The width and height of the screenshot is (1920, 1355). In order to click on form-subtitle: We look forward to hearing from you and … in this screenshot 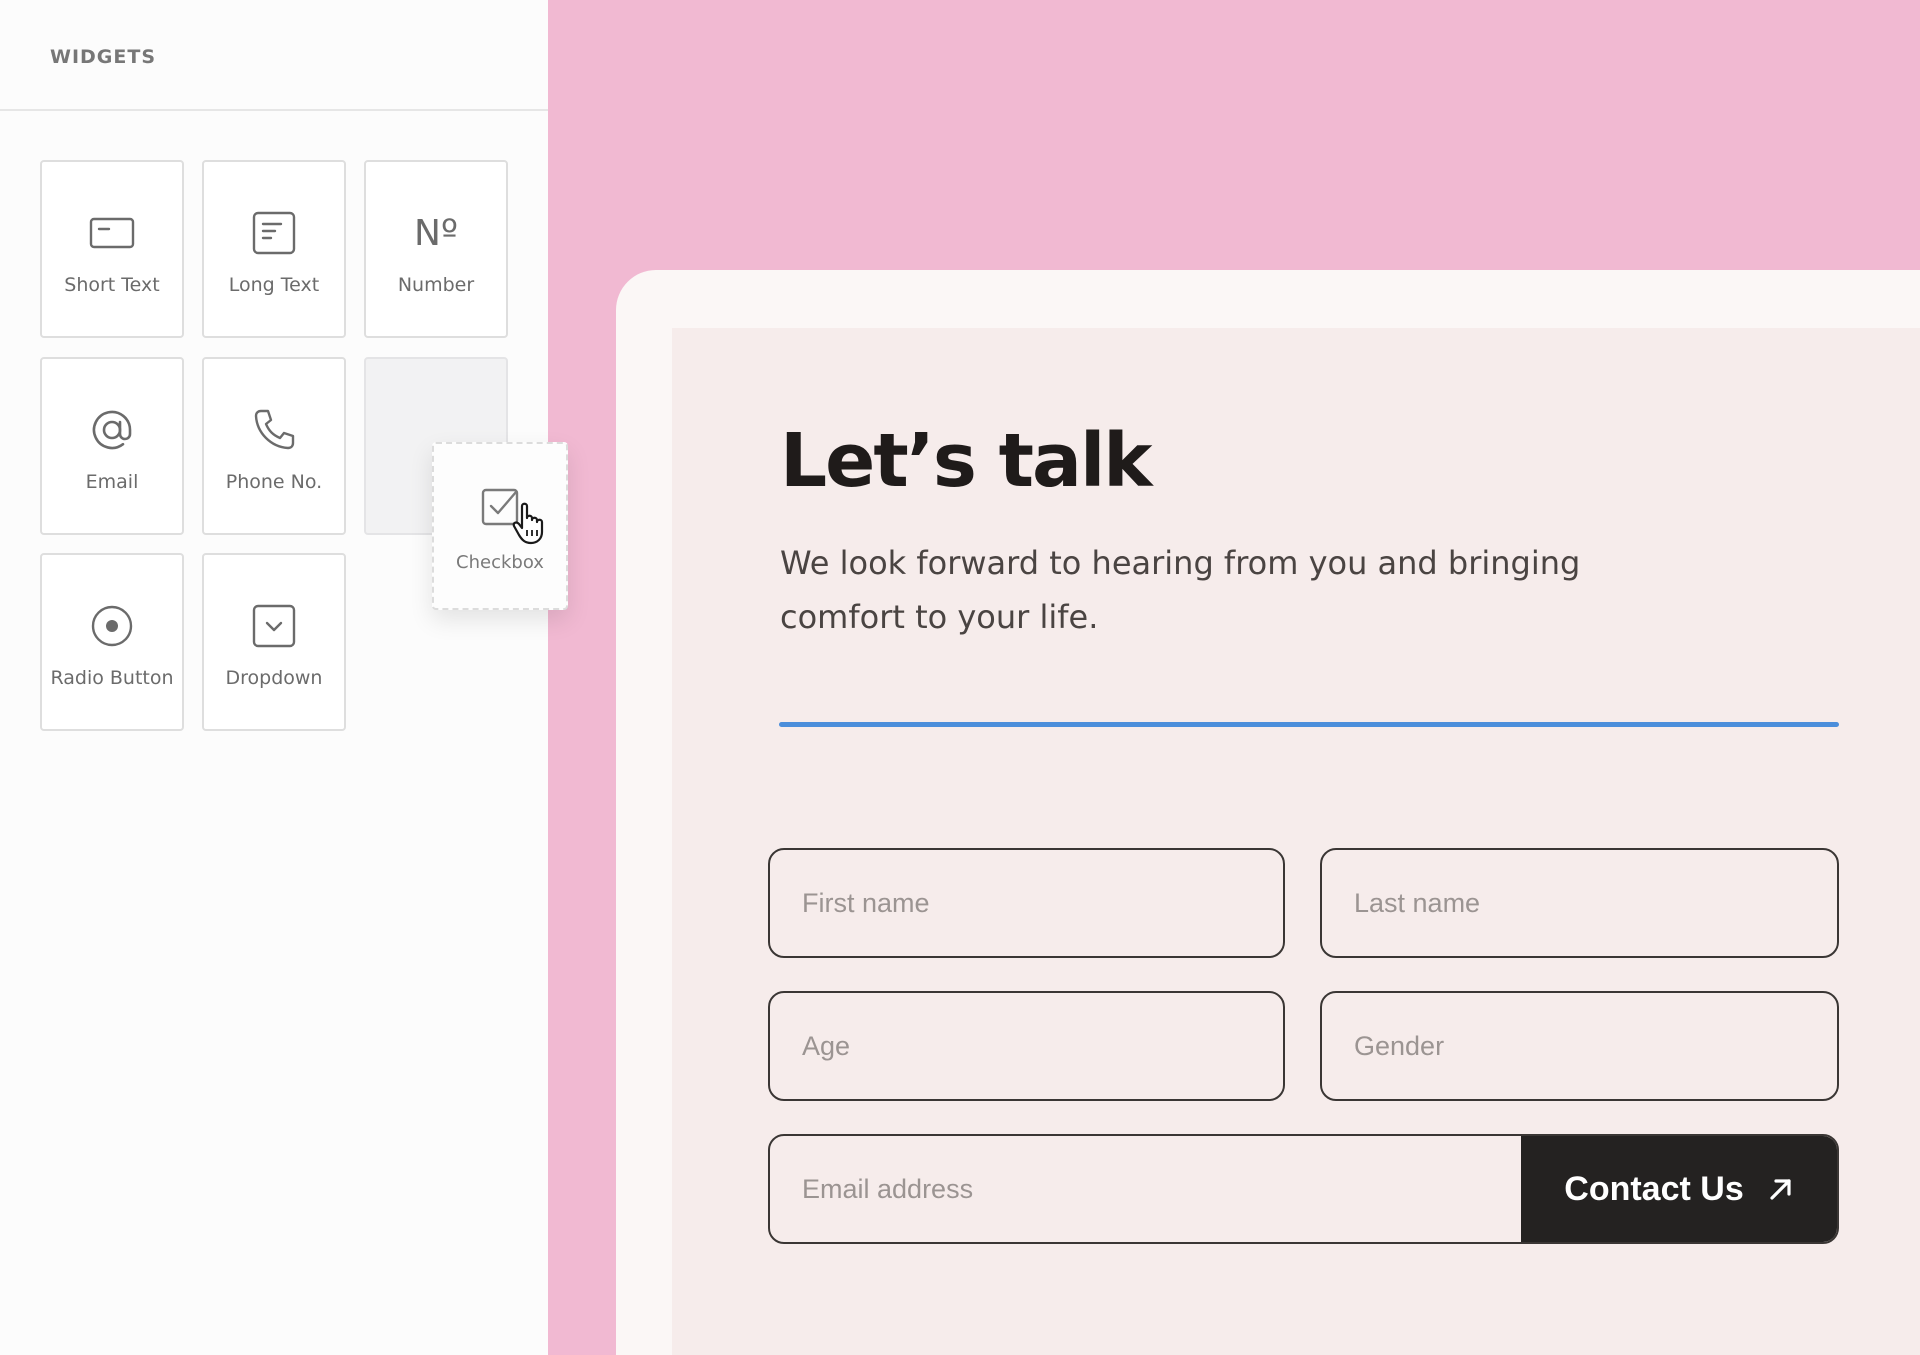, I will do `click(1180, 590)`.